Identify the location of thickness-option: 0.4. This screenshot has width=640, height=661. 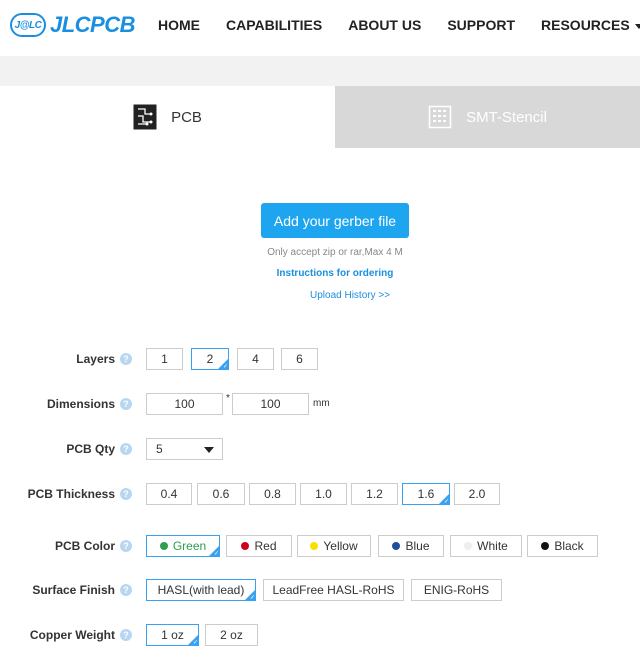
(169, 494).